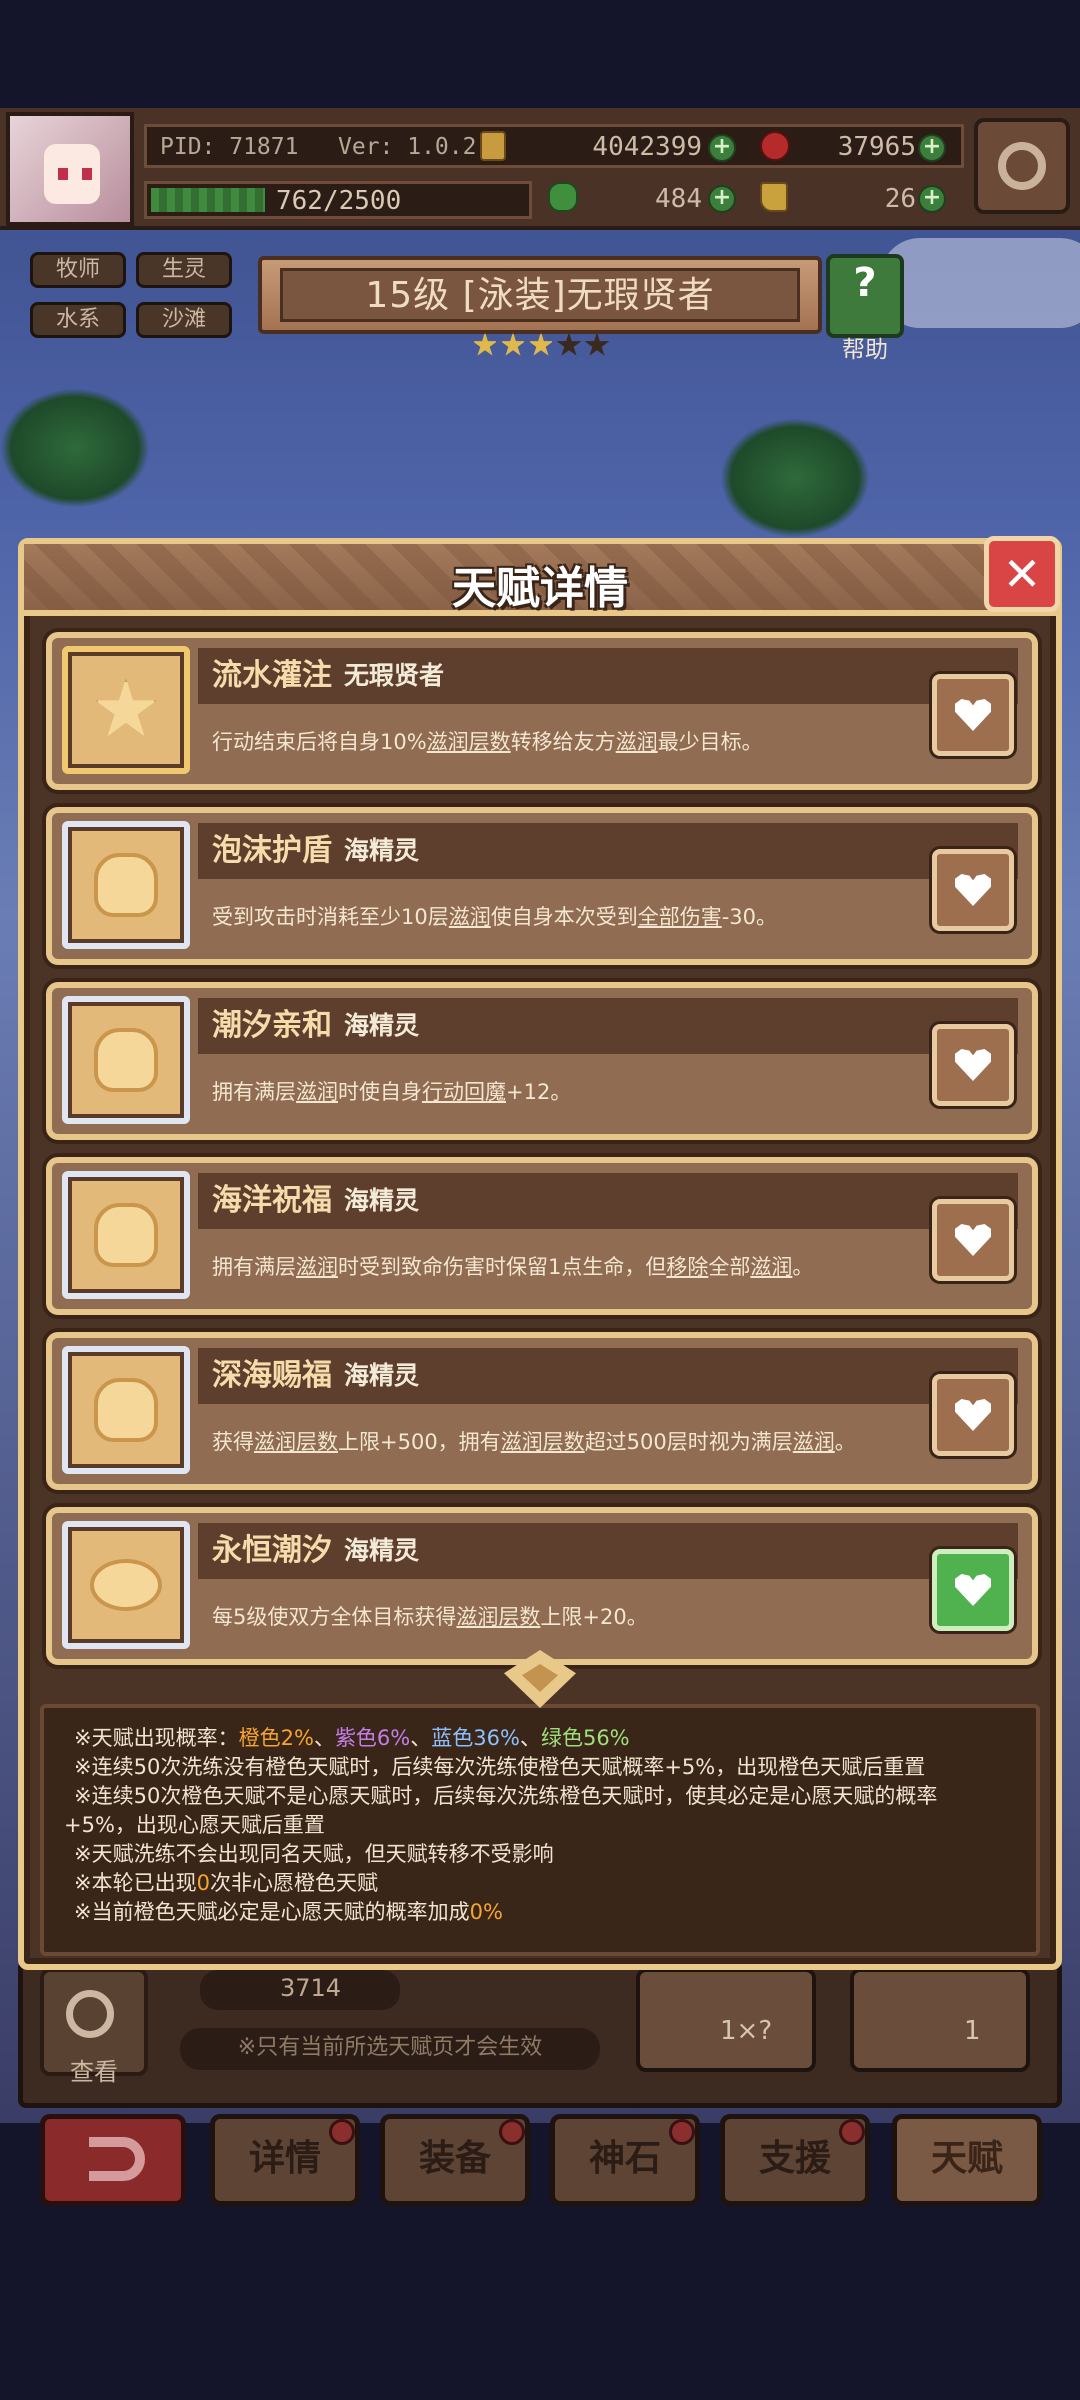 The height and width of the screenshot is (2400, 1080). What do you see at coordinates (126, 1585) in the screenshot?
I see `ring-icon` at bounding box center [126, 1585].